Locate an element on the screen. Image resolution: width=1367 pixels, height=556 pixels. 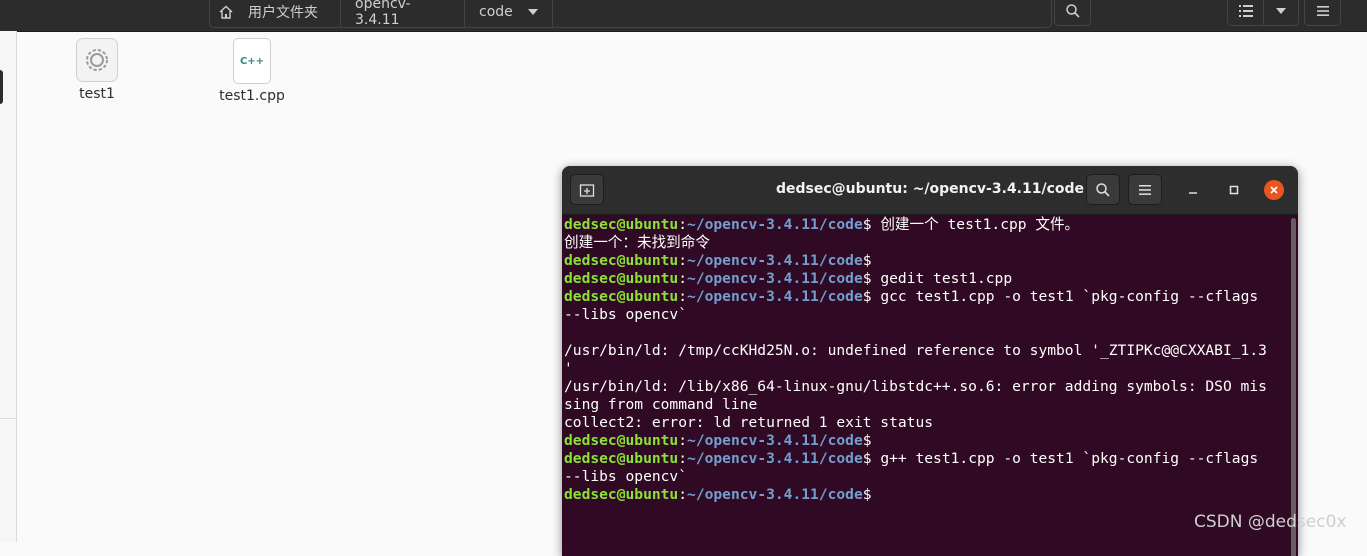
breadcrumb-opencv-label: opencv-3.4.11 is located at coordinates (383, 14).